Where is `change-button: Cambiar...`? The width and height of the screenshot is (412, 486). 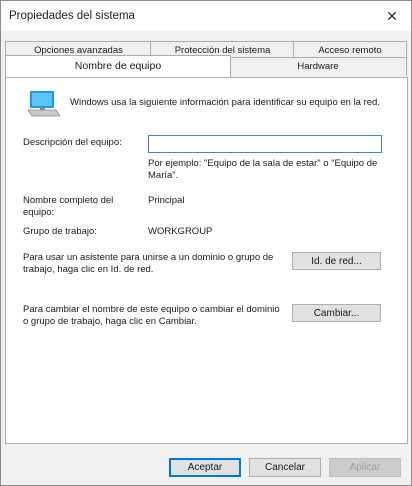 change-button: Cambiar... is located at coordinates (336, 313).